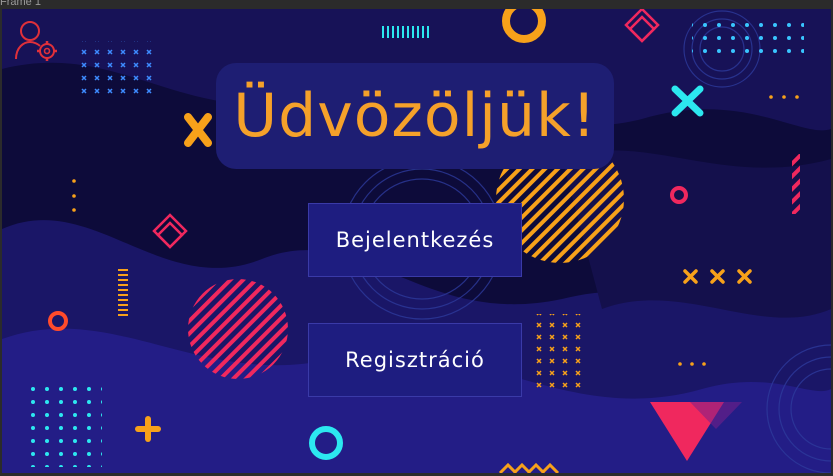  I want to click on frame-label: Frame 1, so click(20, 4).